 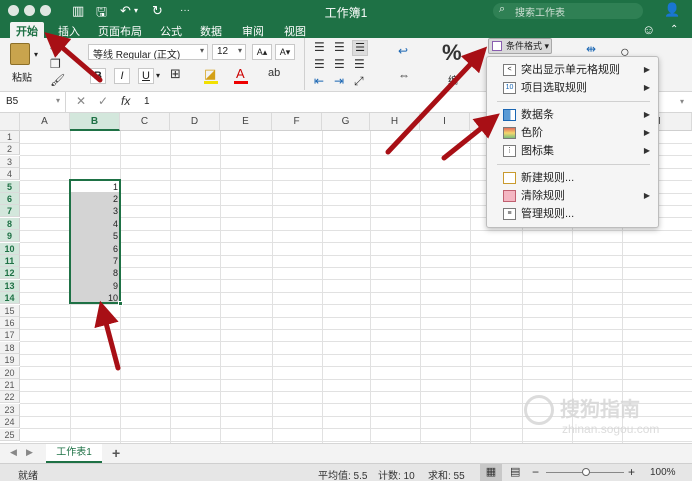 I want to click on italic-button: I, so click(x=122, y=76).